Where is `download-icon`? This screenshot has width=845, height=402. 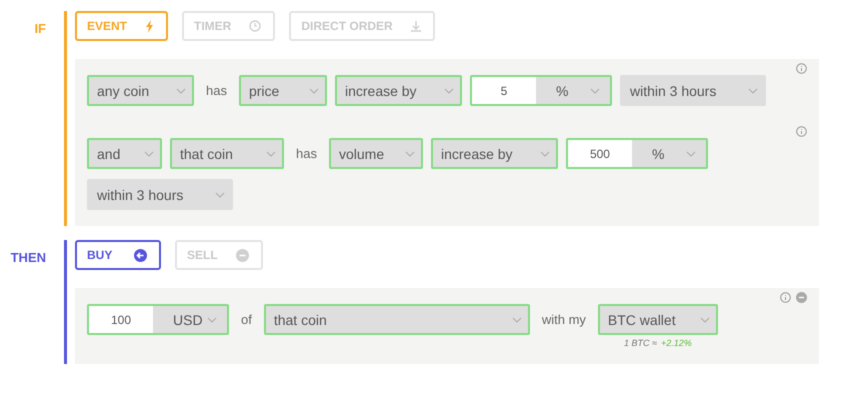
download-icon is located at coordinates (415, 26).